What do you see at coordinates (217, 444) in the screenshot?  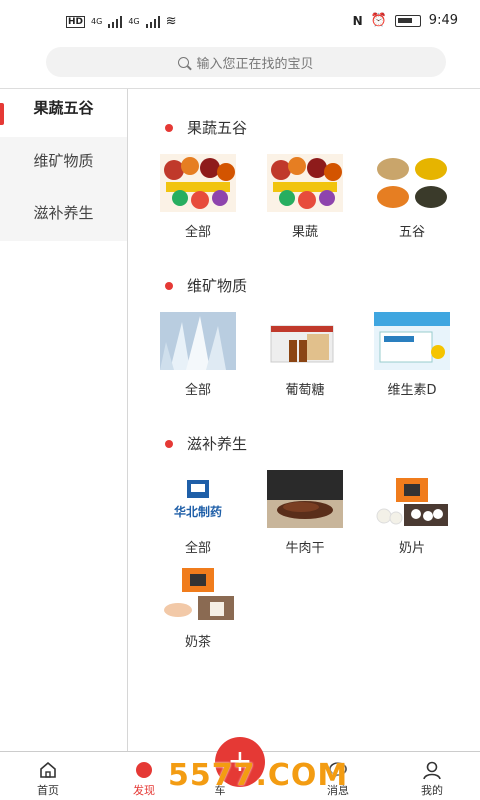 I see `section-title-text: 滋补养生` at bounding box center [217, 444].